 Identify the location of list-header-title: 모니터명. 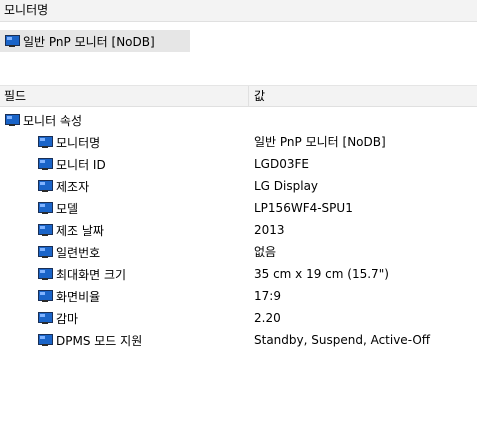
(26, 10).